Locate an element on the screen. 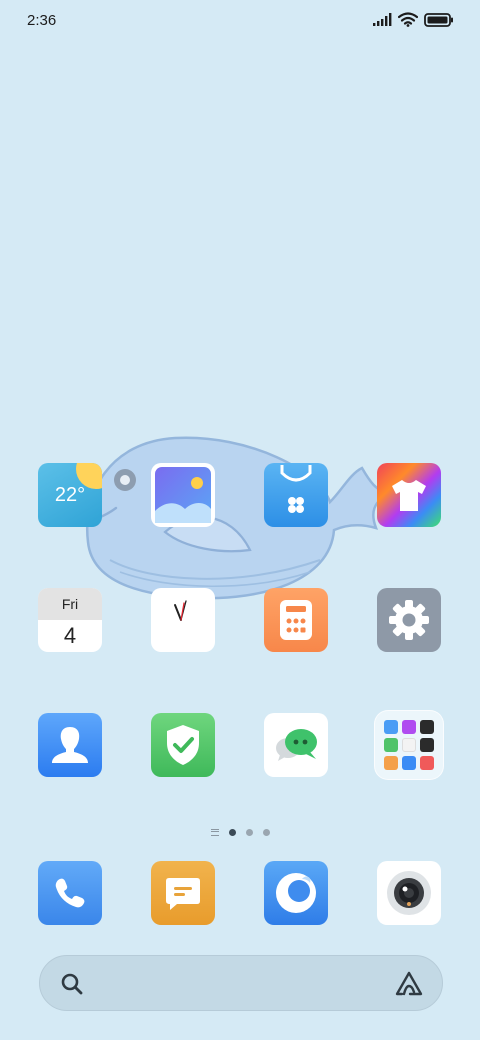 This screenshot has height=1040, width=480. message-icon is located at coordinates (183, 894).